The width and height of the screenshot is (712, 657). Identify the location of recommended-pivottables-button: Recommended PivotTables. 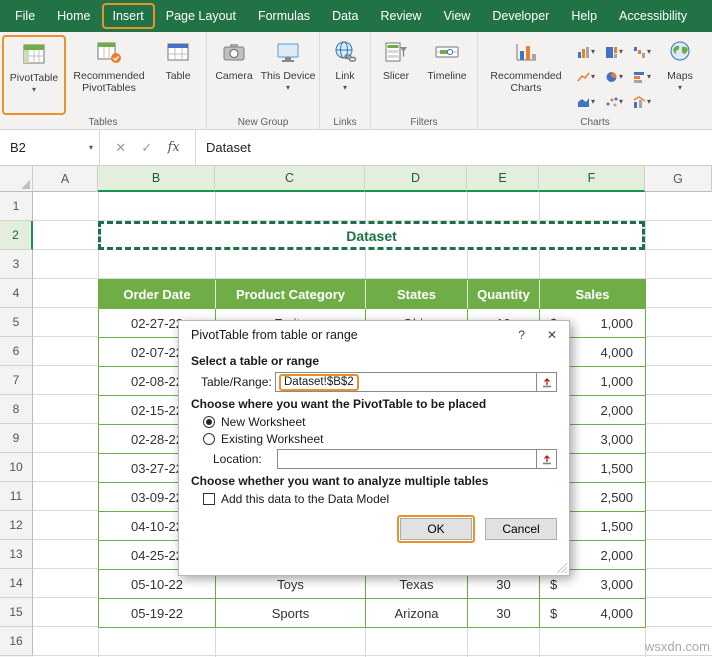
(109, 75).